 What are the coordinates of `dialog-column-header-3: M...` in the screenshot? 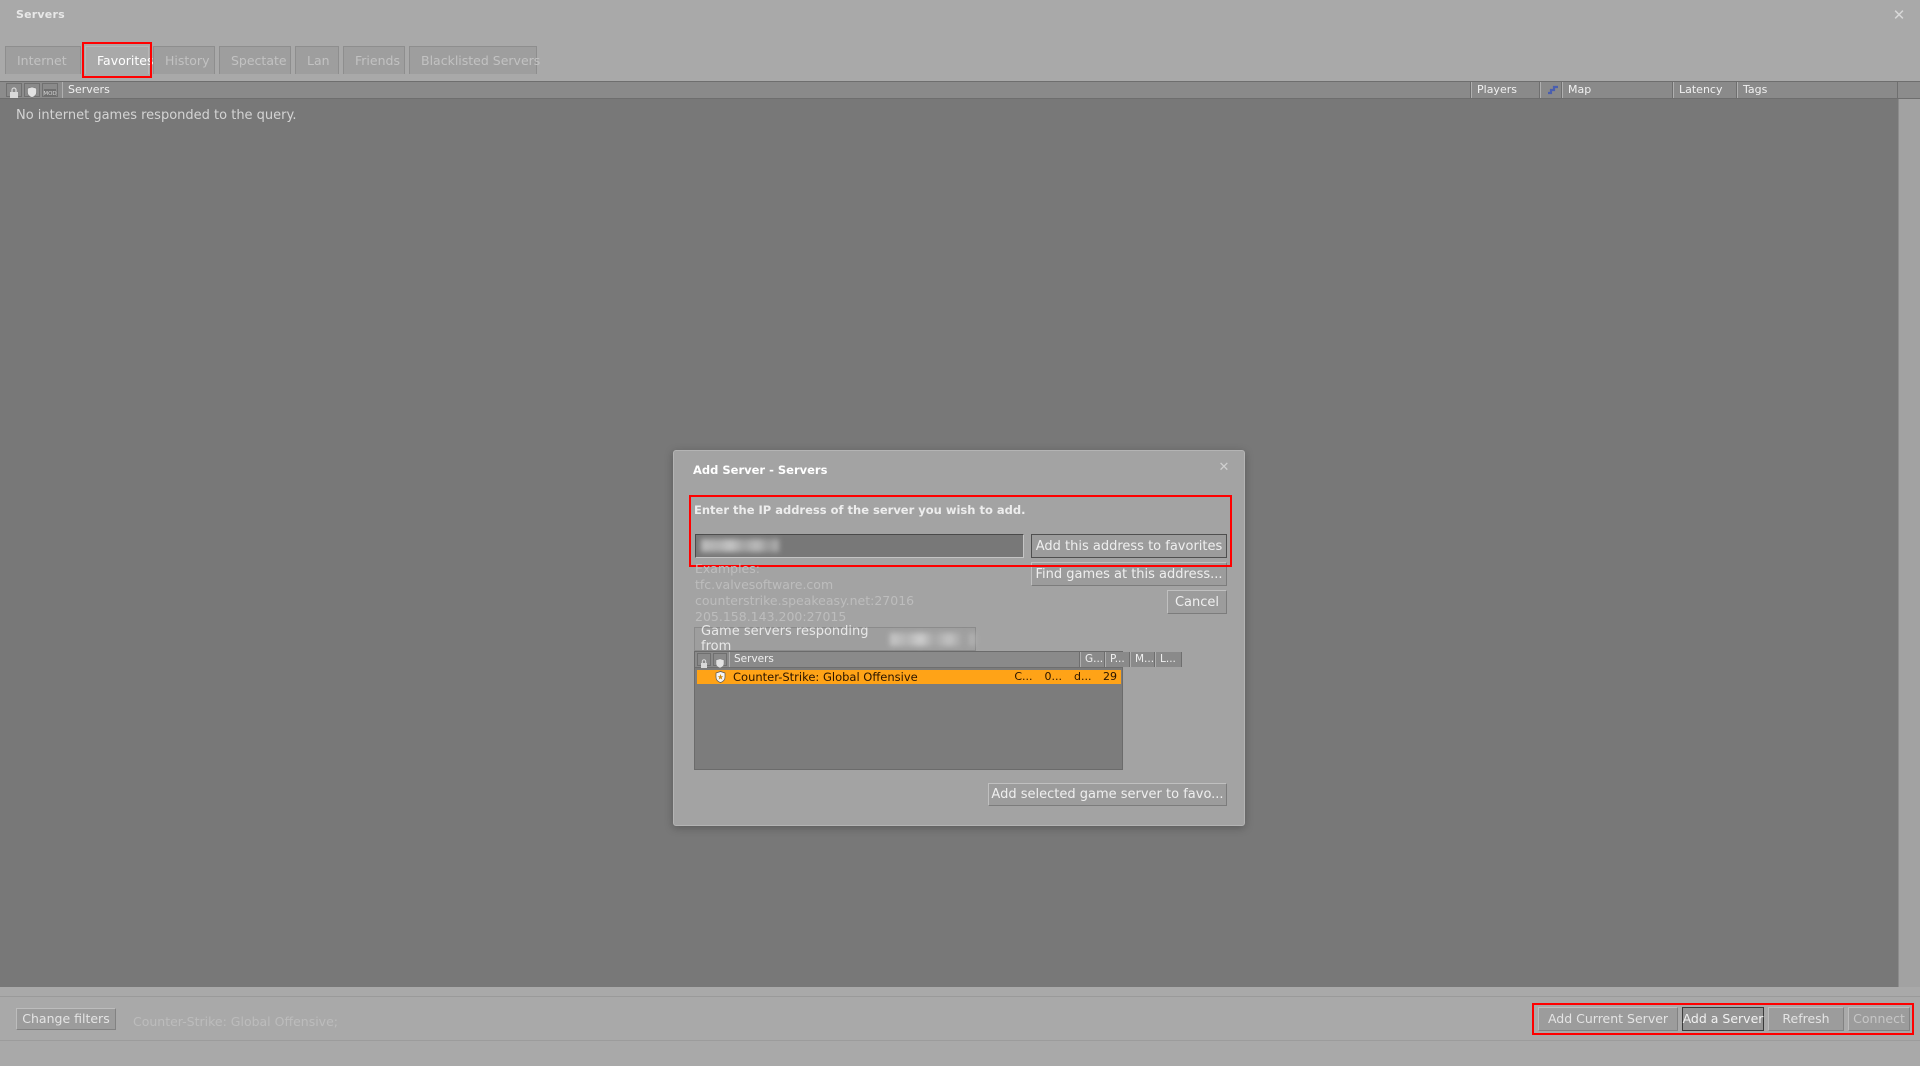 It's located at (1142, 659).